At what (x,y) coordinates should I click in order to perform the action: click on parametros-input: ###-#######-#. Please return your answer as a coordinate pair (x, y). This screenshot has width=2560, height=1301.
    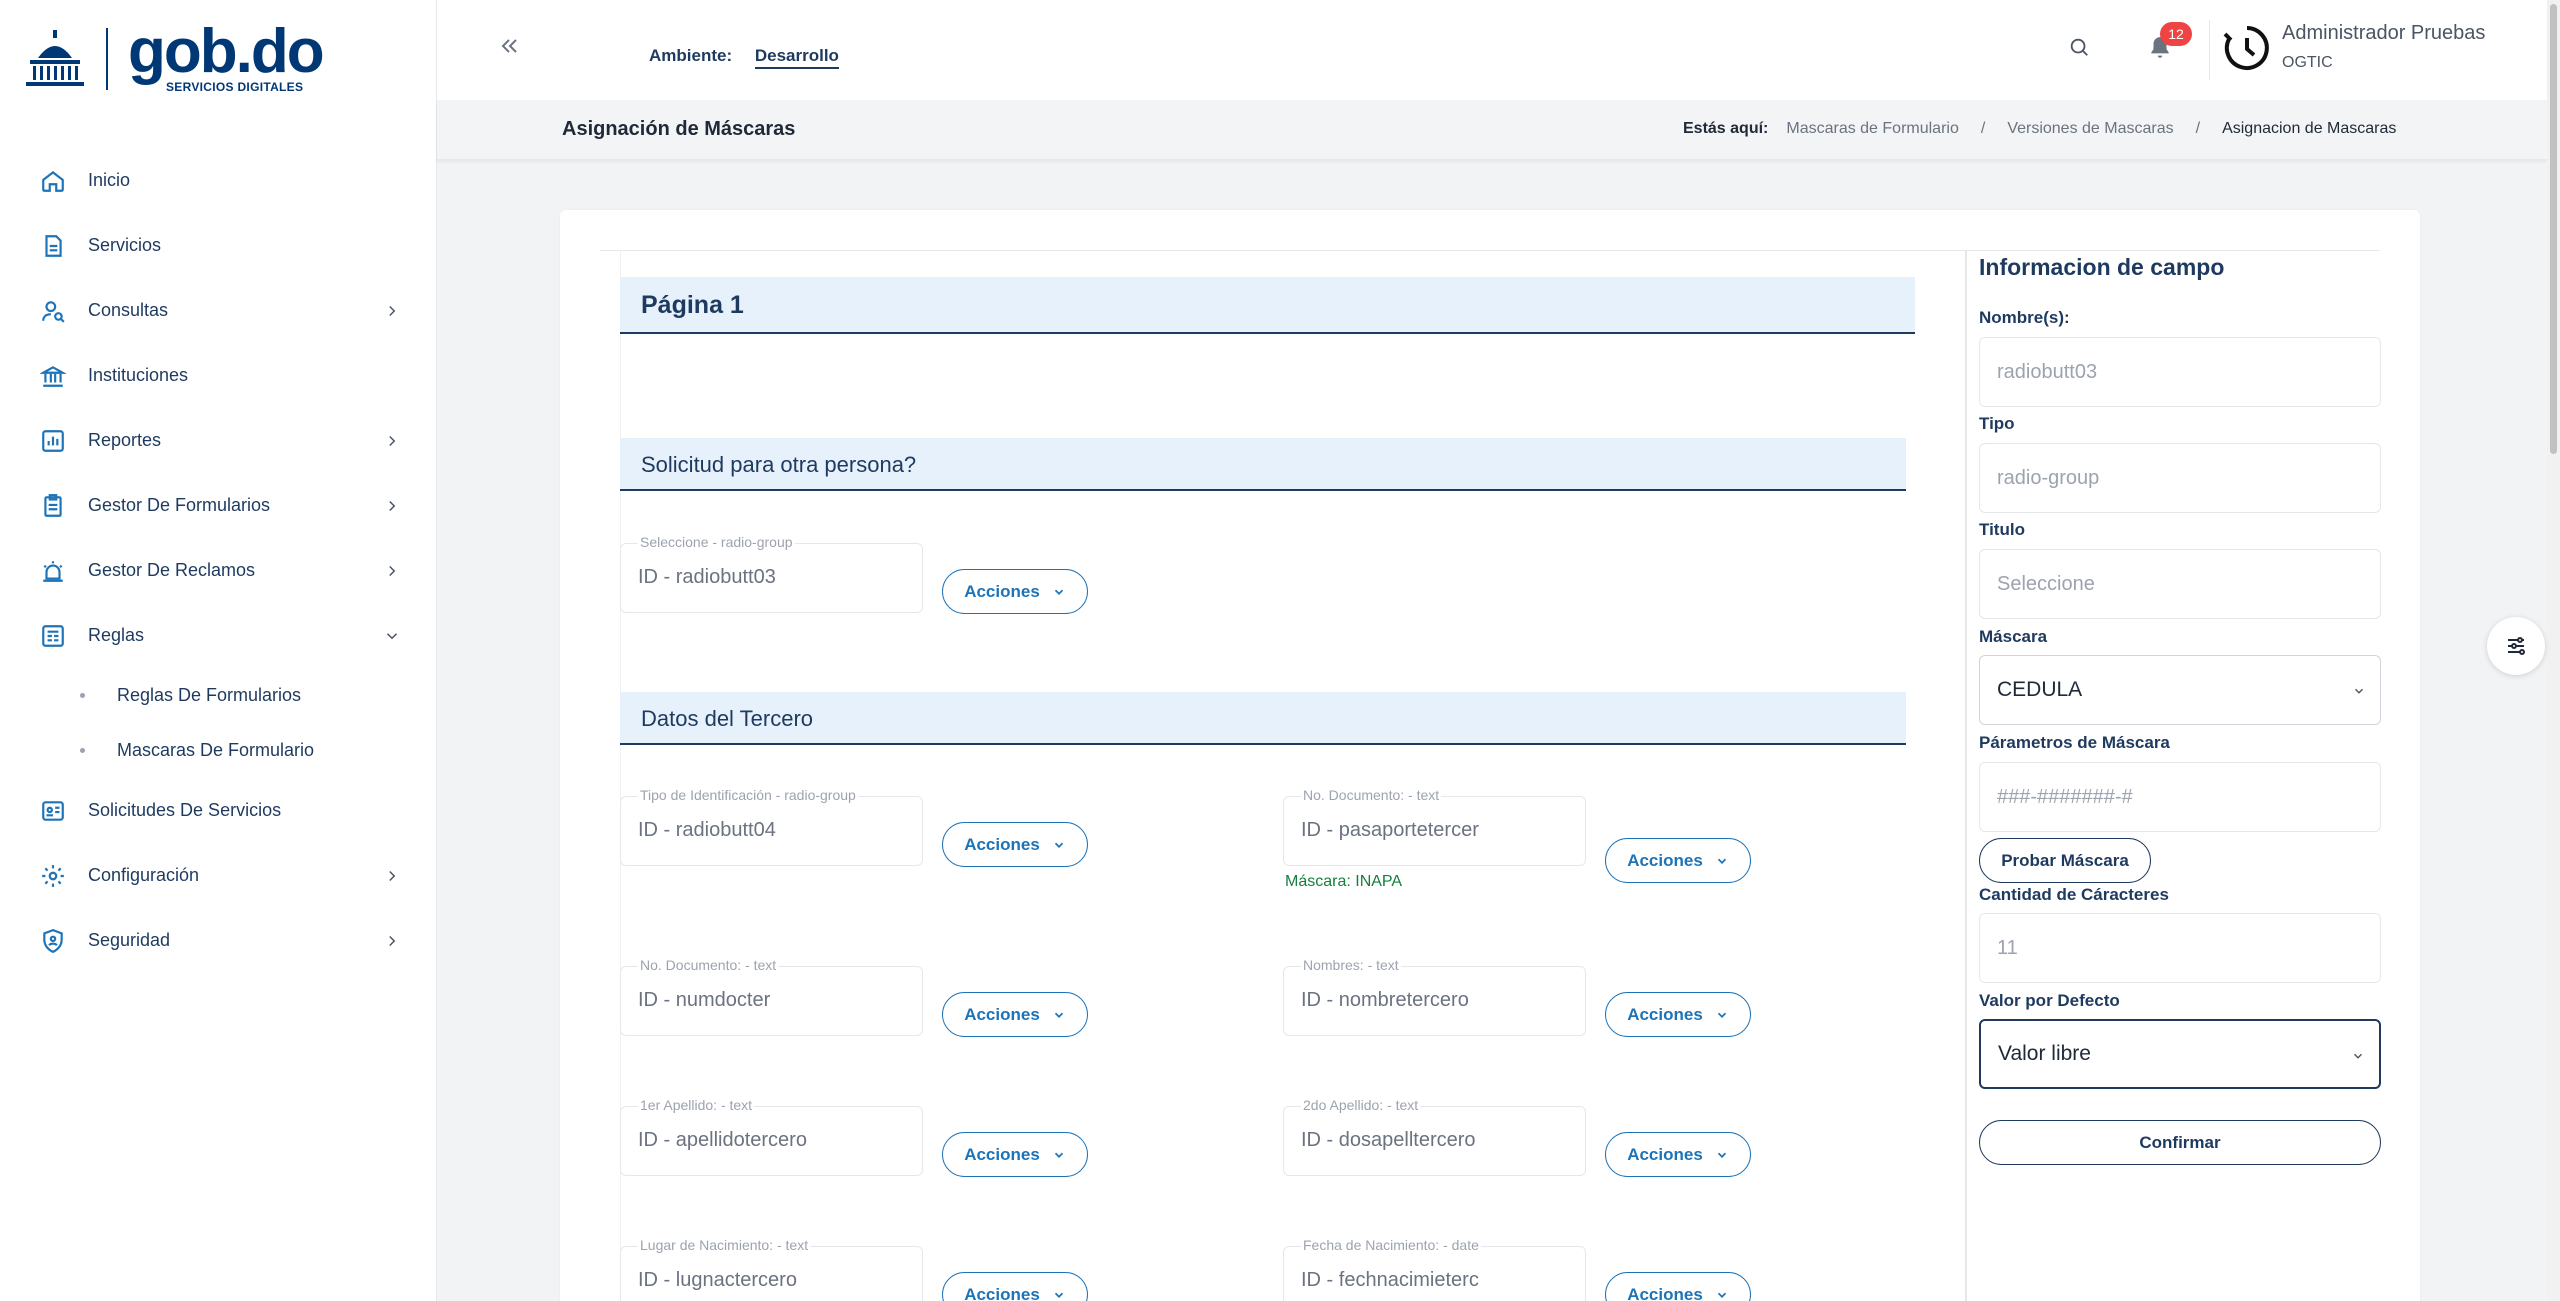
    Looking at the image, I should click on (2180, 797).